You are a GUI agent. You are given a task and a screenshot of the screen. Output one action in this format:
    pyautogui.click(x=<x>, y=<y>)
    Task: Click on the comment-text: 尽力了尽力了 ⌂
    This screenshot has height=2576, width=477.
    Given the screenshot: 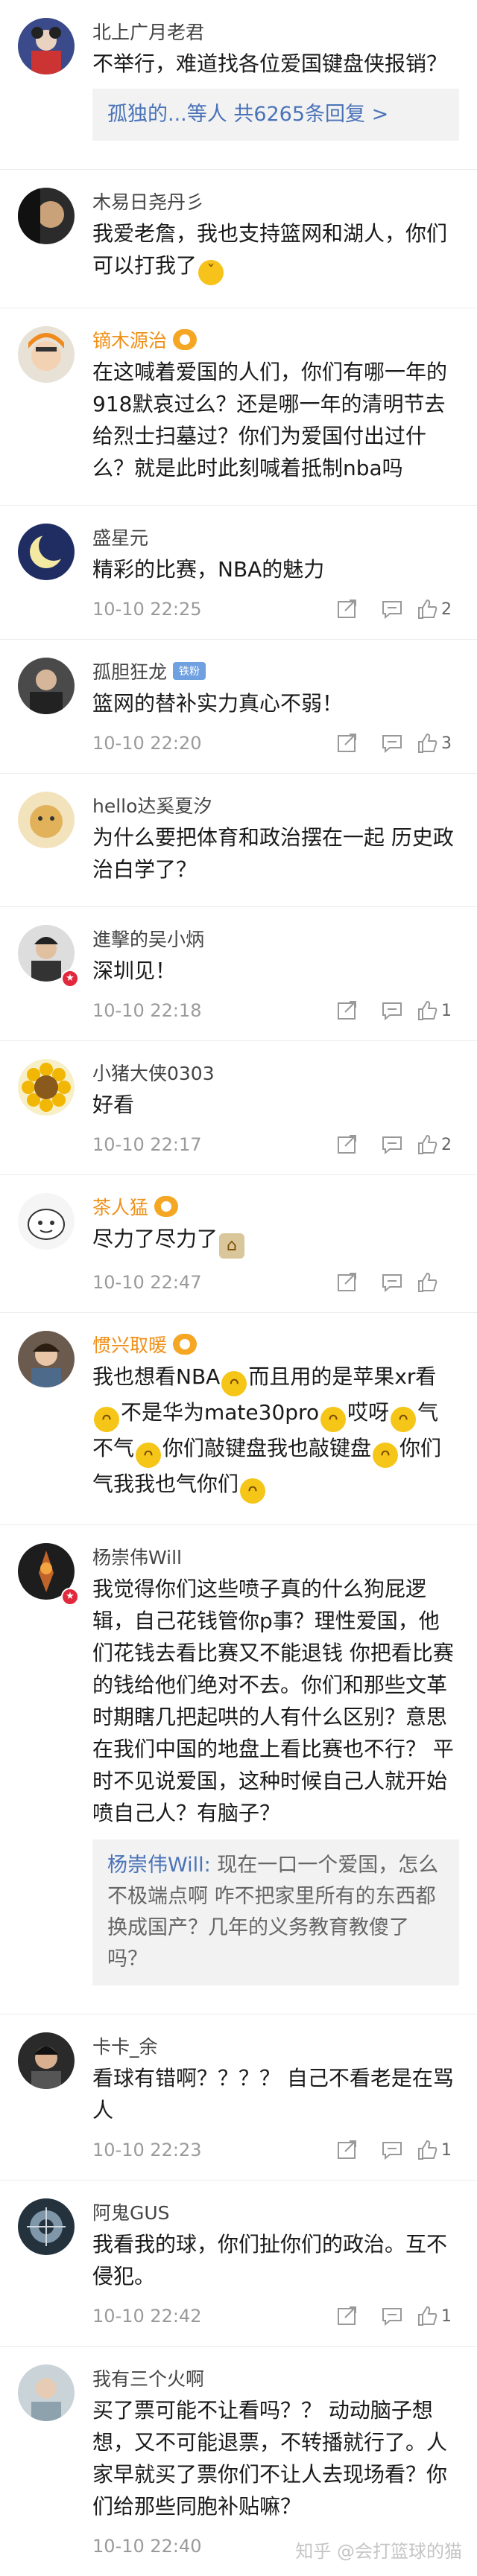 What is the action you would take?
    pyautogui.click(x=275, y=1241)
    